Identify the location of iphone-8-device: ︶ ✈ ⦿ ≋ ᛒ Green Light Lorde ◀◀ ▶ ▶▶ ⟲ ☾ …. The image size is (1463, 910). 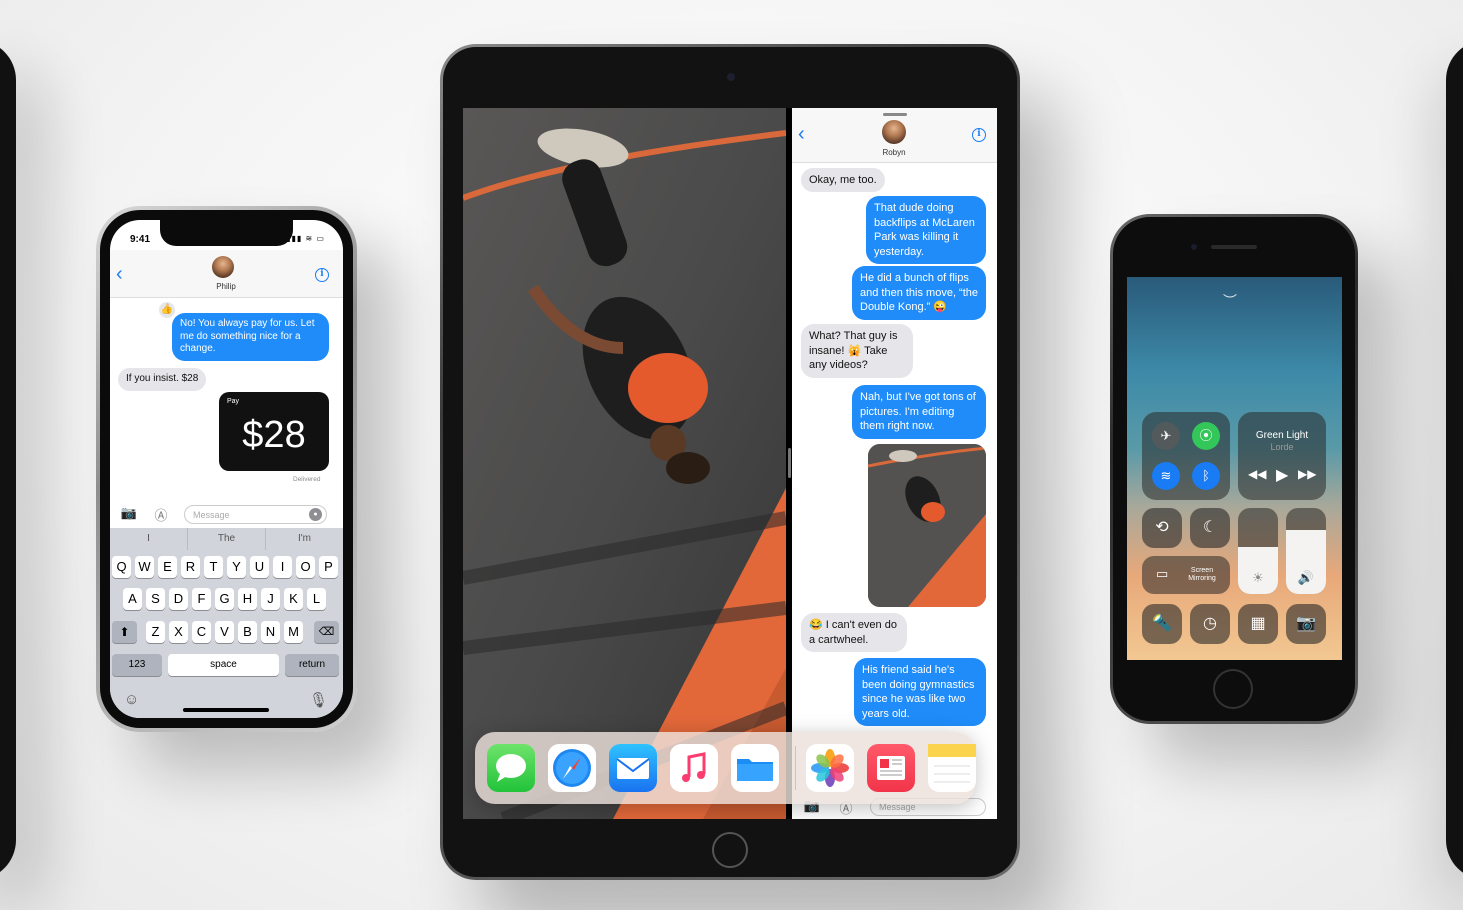
(1234, 469).